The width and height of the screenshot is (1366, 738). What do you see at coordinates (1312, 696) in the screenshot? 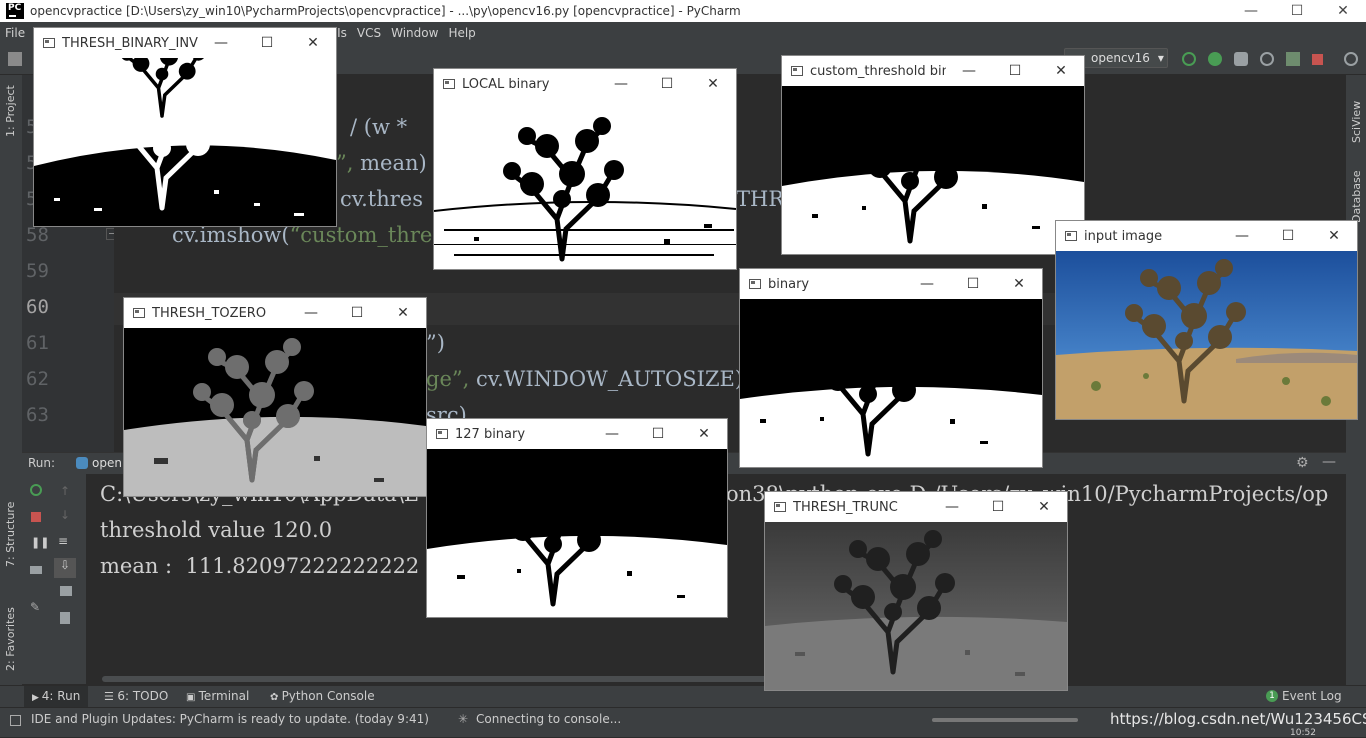
I see `event-log-tool-tab: Event Log` at bounding box center [1312, 696].